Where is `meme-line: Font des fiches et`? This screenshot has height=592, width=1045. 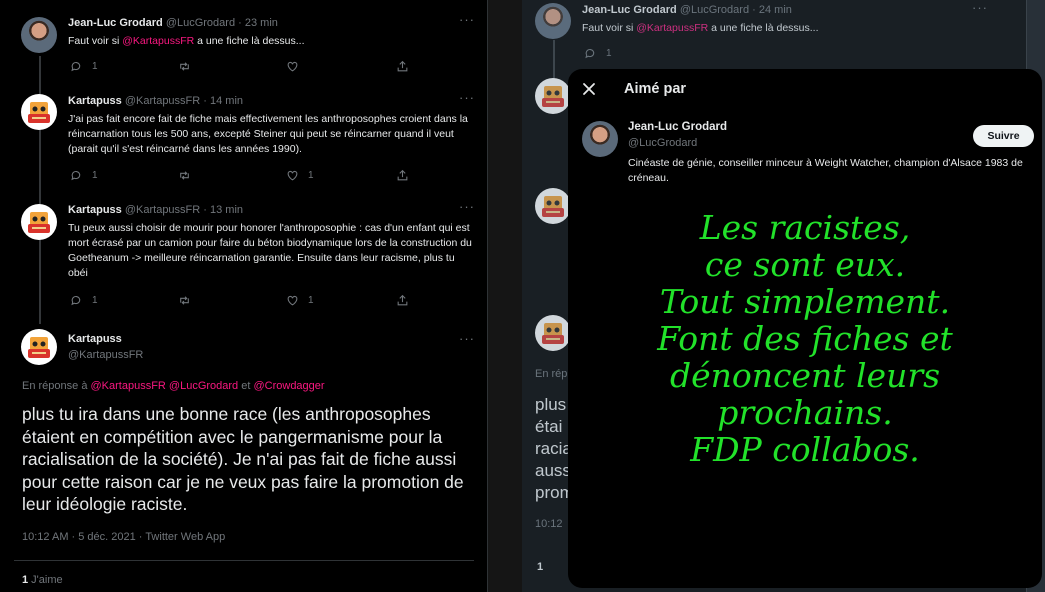 meme-line: Font des fiches et is located at coordinates (805, 338).